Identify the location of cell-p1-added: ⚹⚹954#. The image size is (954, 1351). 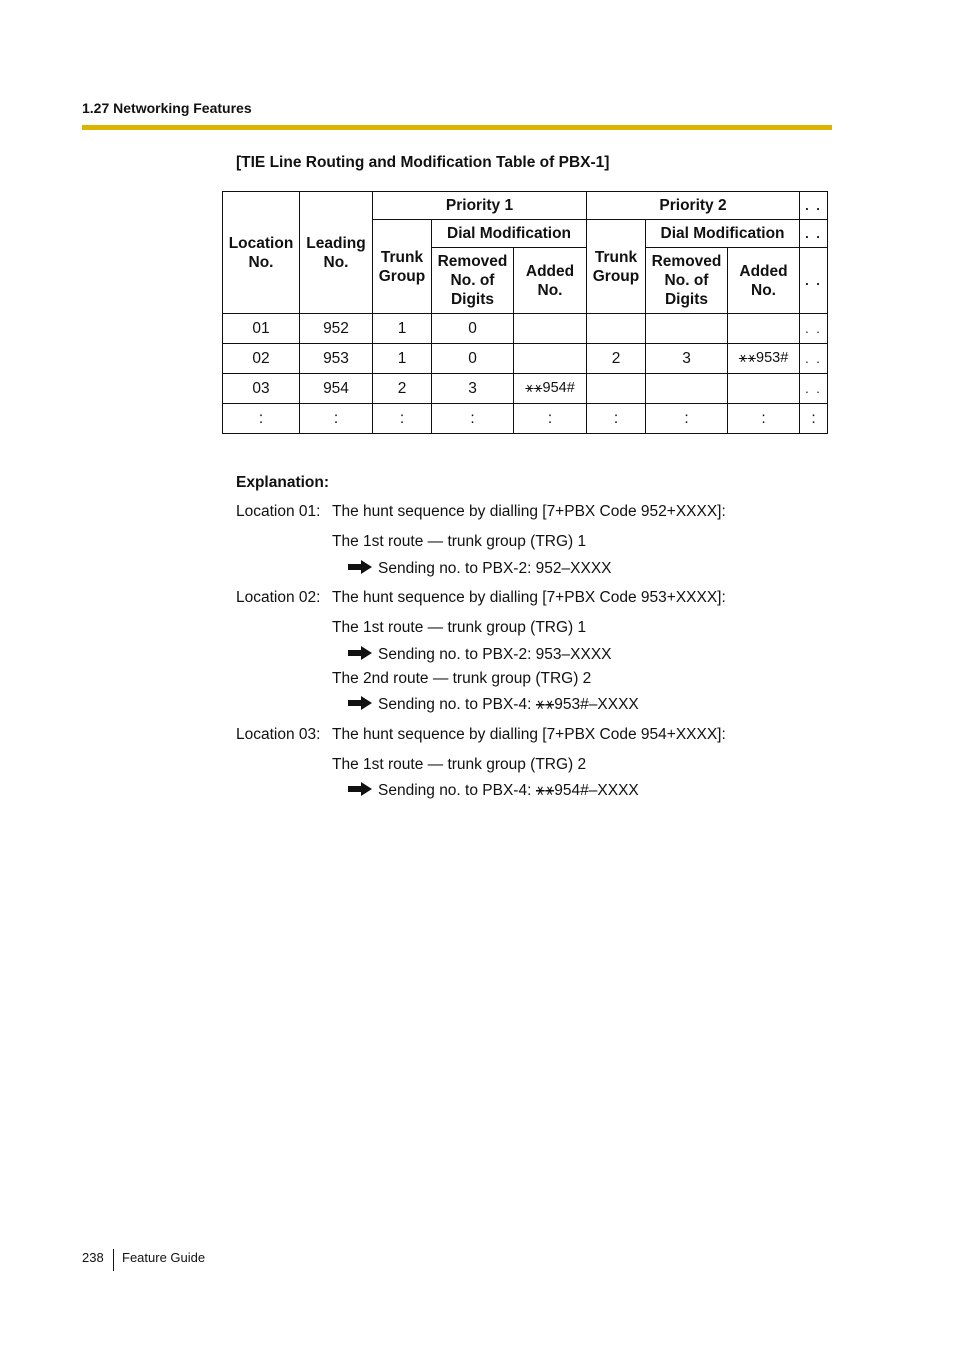
(550, 388).